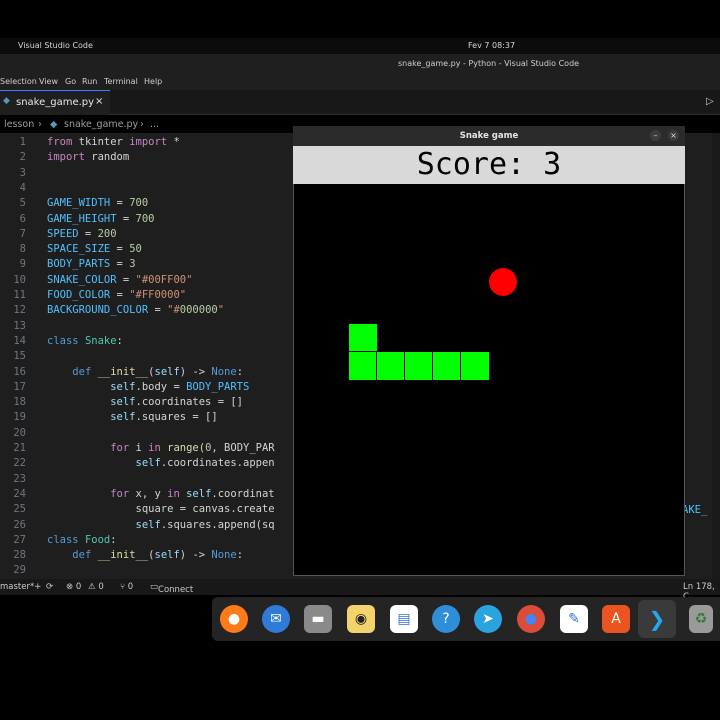 This screenshot has height=720, width=720. I want to click on help-icon: ?, so click(446, 619).